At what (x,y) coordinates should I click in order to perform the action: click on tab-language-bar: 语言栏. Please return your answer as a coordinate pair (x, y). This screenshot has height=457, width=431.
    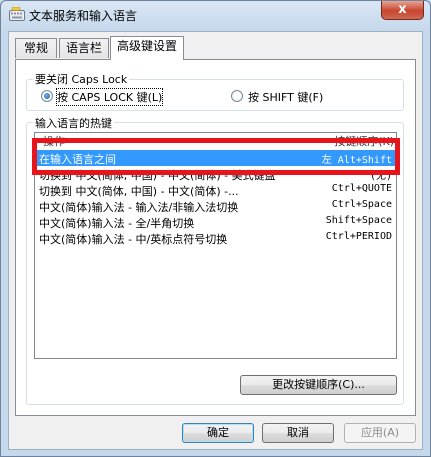
    Looking at the image, I should click on (84, 48).